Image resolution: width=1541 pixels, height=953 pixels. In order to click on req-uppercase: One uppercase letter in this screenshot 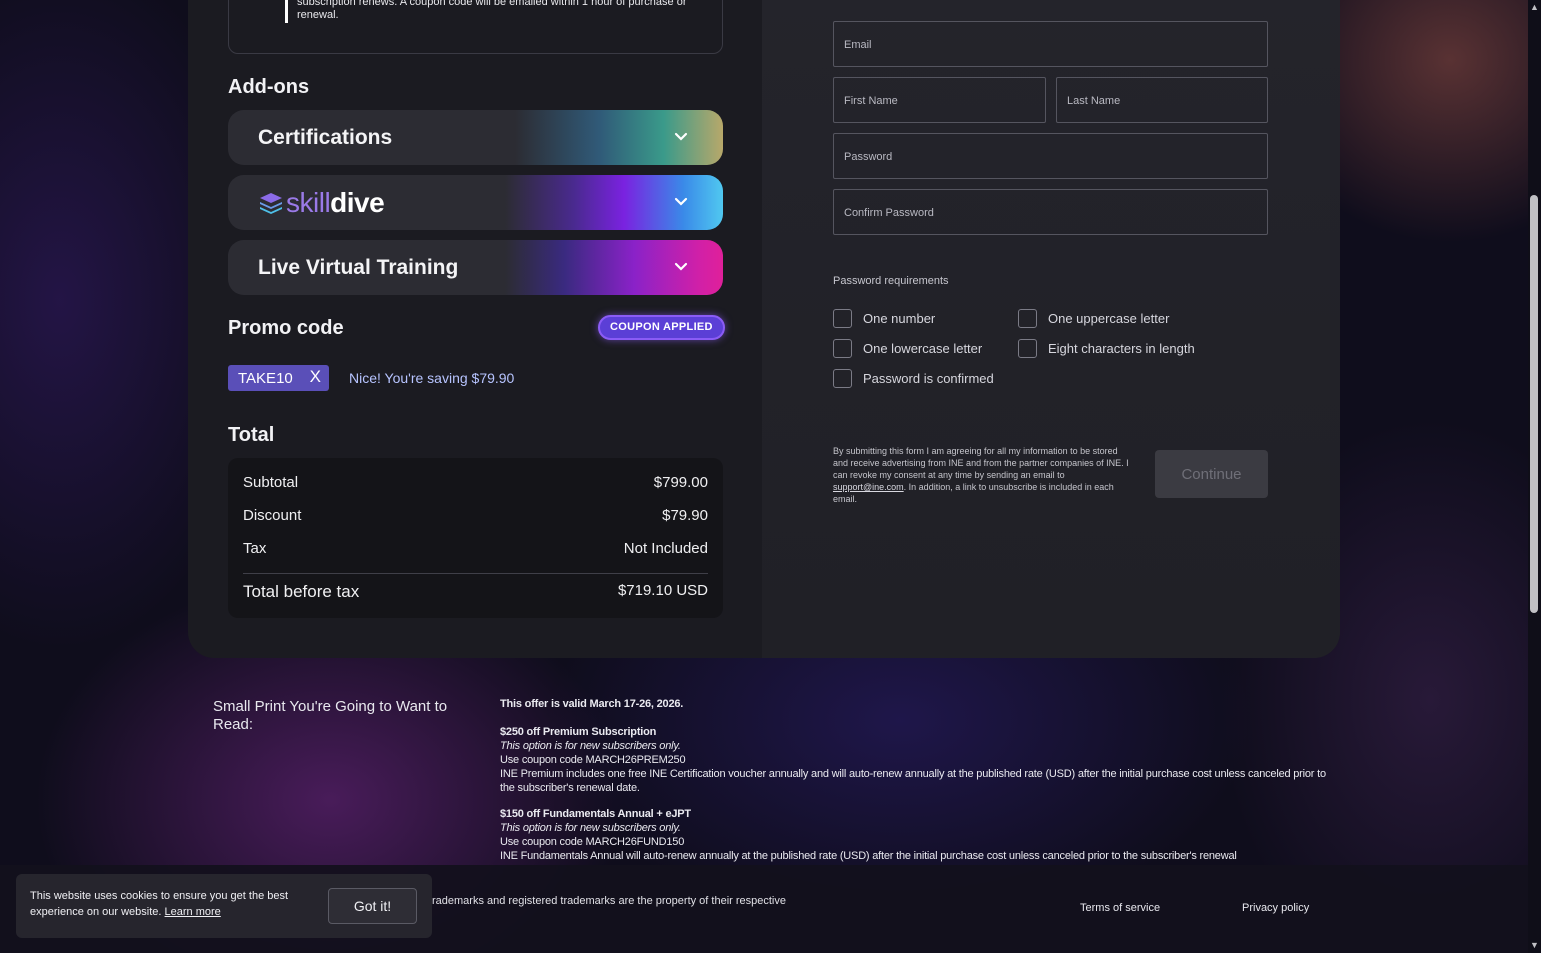, I will do `click(1093, 318)`.